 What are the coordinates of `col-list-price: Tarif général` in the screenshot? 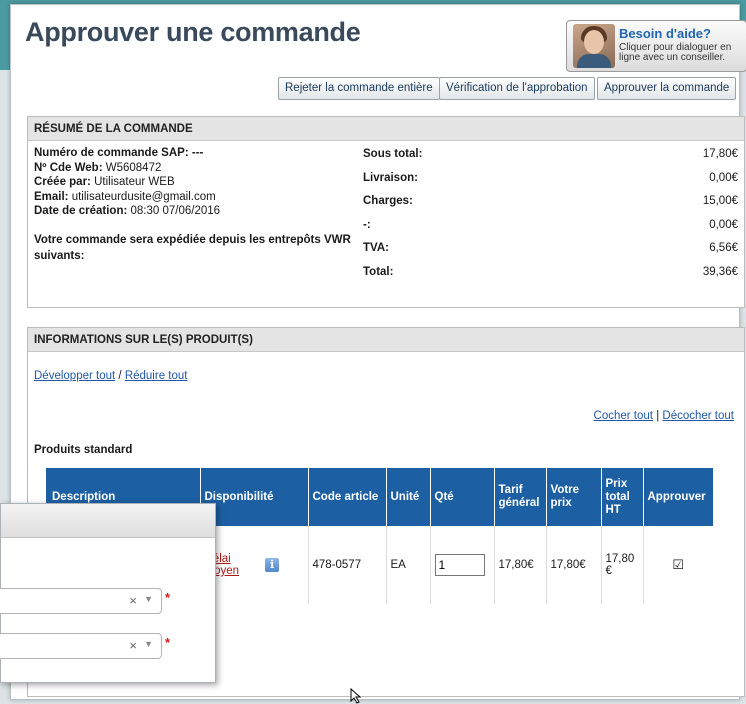 It's located at (520, 497).